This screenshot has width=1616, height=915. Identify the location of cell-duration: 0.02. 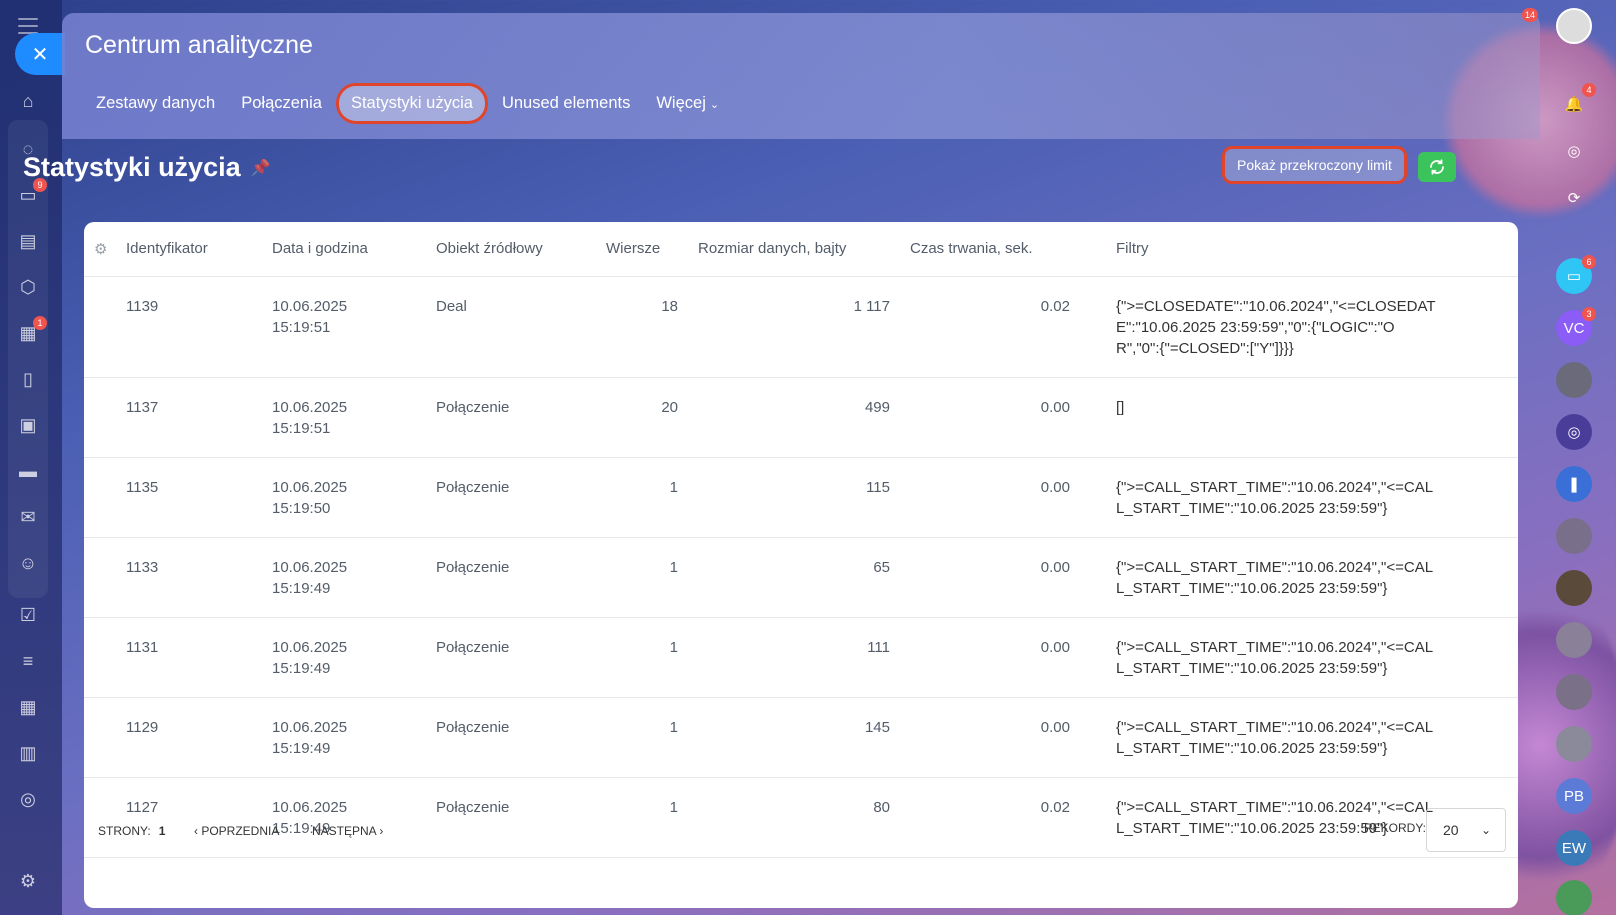
(990, 327).